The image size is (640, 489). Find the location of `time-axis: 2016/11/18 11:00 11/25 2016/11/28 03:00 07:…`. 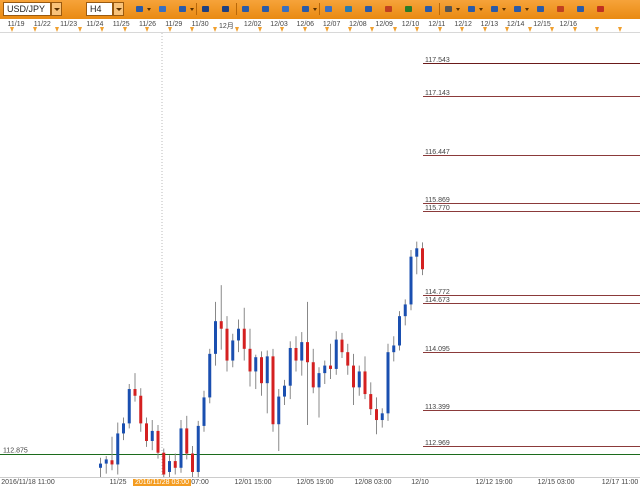

time-axis: 2016/11/18 11:00 11/25 2016/11/28 03:00 07:… is located at coordinates (320, 483).